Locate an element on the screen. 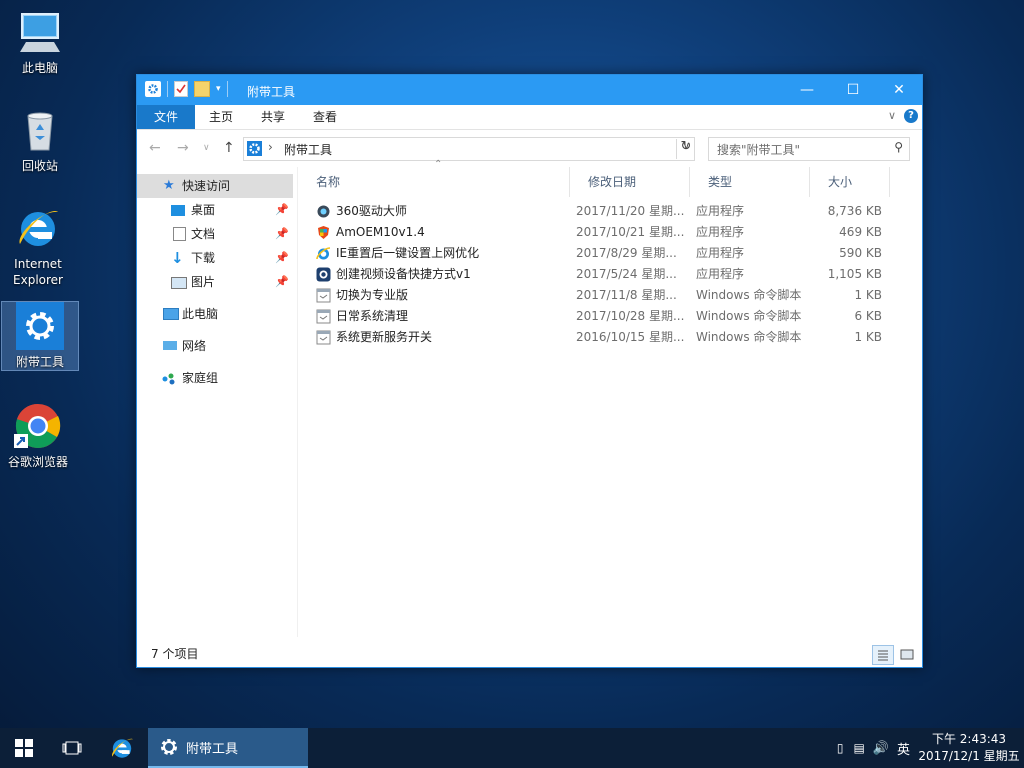 The image size is (1024, 768). file-size: 1,105 KB is located at coordinates (854, 274).